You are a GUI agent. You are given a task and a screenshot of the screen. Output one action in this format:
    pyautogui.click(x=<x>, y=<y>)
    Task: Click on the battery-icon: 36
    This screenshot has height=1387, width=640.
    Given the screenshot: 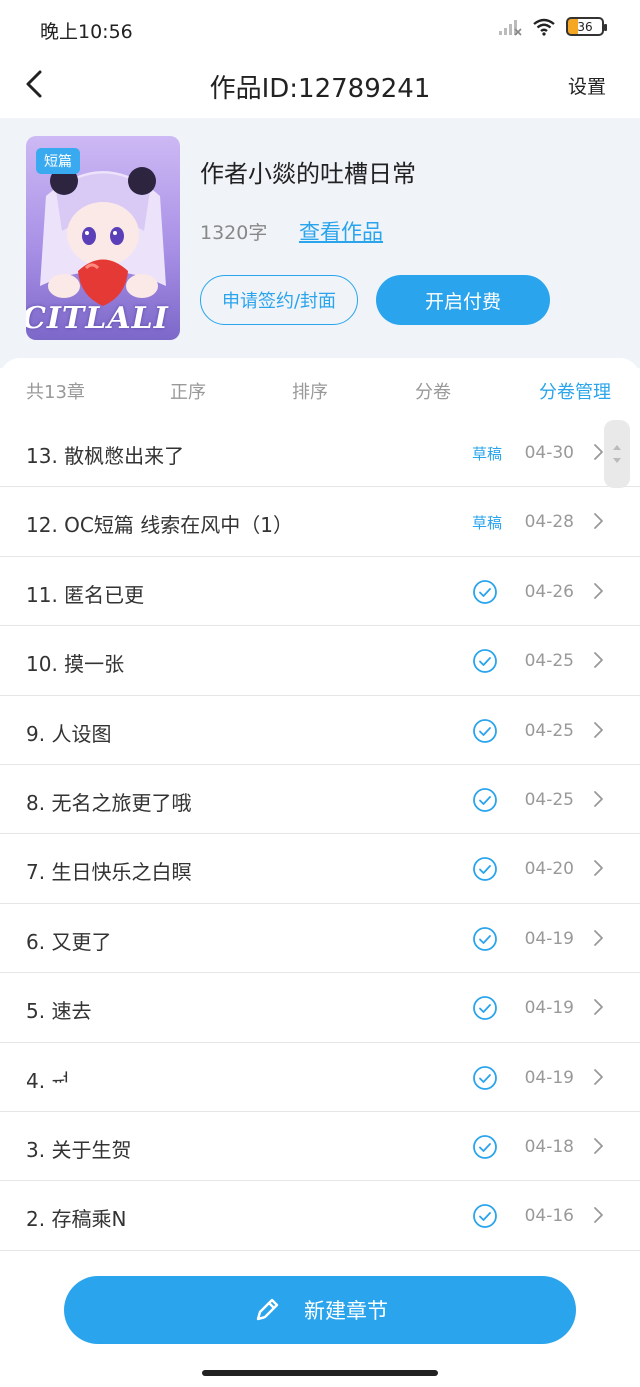 What is the action you would take?
    pyautogui.click(x=586, y=26)
    